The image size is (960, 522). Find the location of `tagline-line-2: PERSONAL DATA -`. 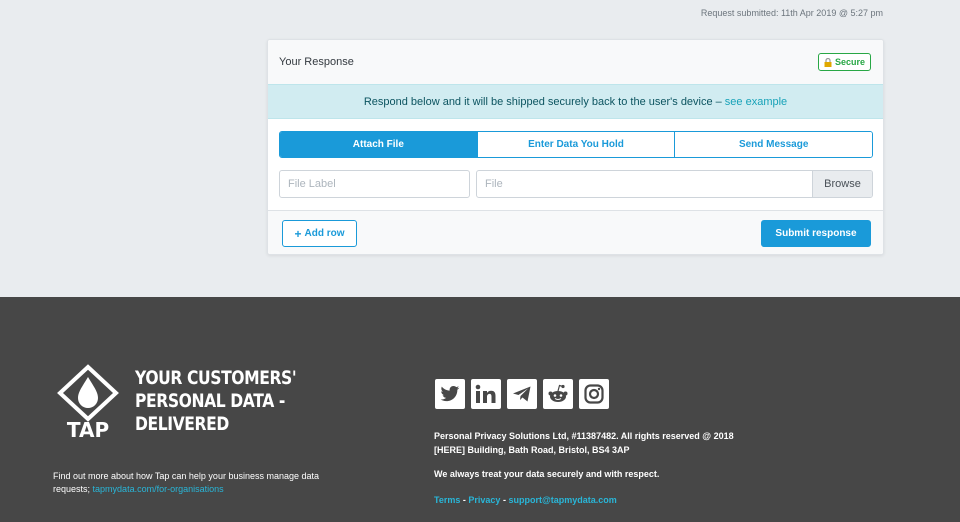

tagline-line-2: PERSONAL DATA - is located at coordinates (210, 401).